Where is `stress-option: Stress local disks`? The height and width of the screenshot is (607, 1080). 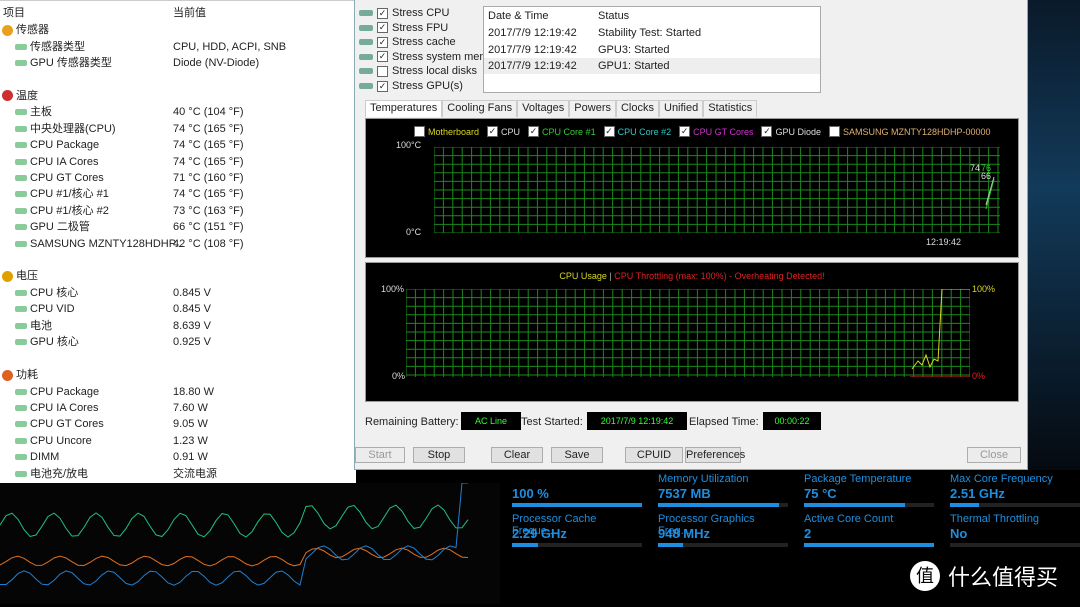 stress-option: Stress local disks is located at coordinates (418, 71).